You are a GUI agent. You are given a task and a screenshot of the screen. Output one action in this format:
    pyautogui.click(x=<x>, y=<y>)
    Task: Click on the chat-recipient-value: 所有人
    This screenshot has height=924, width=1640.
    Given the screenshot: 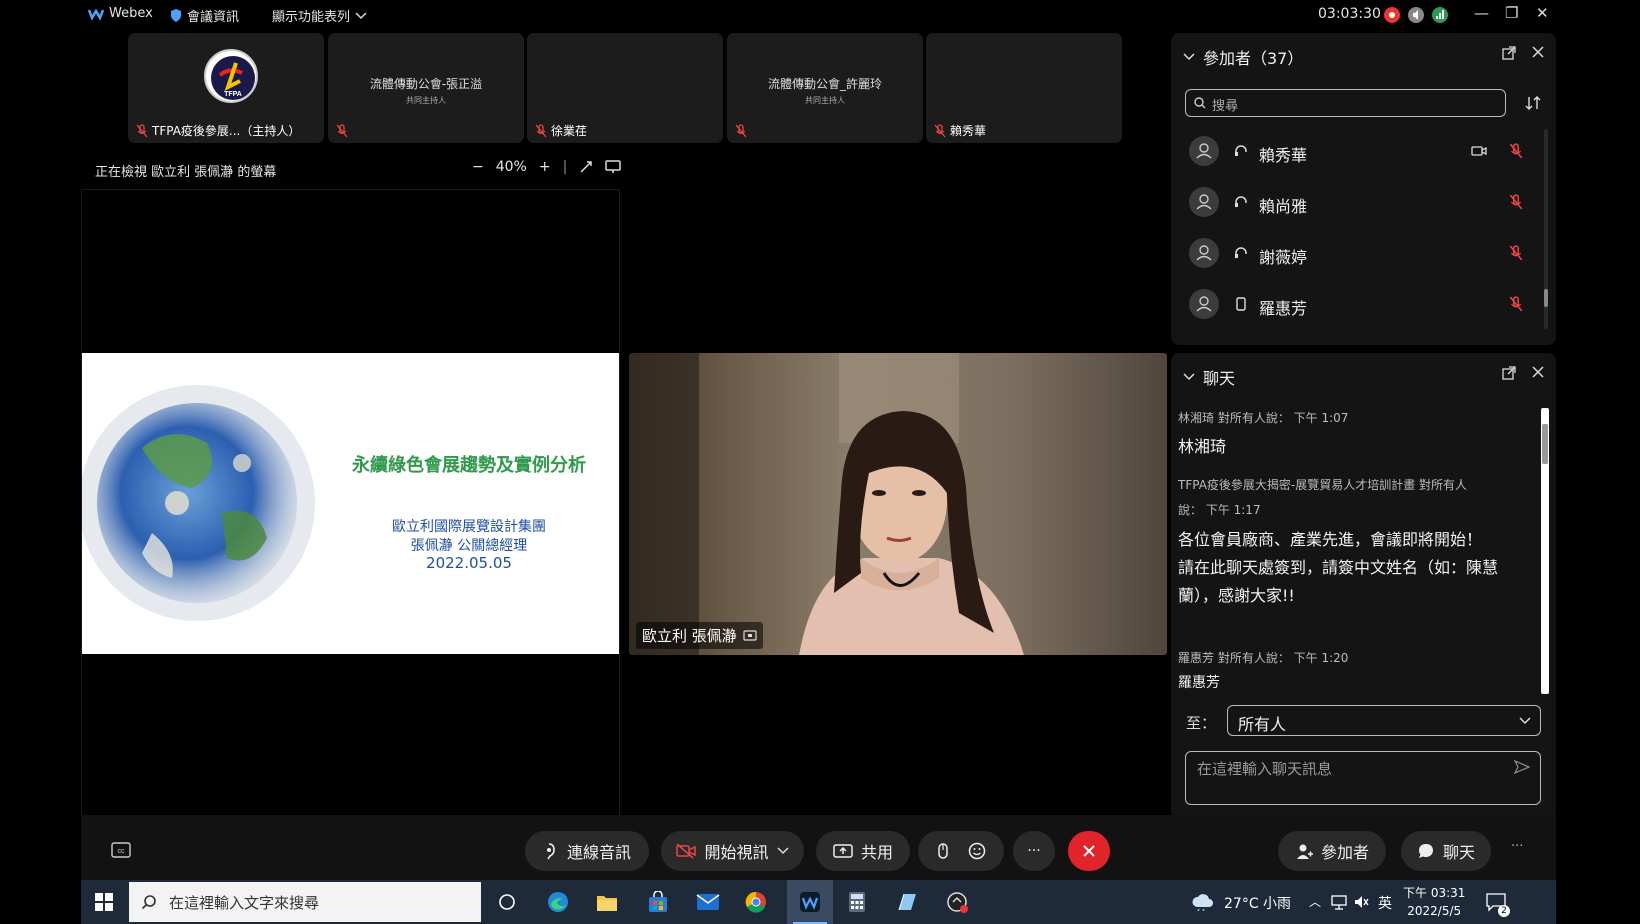 What is the action you would take?
    pyautogui.click(x=1262, y=724)
    